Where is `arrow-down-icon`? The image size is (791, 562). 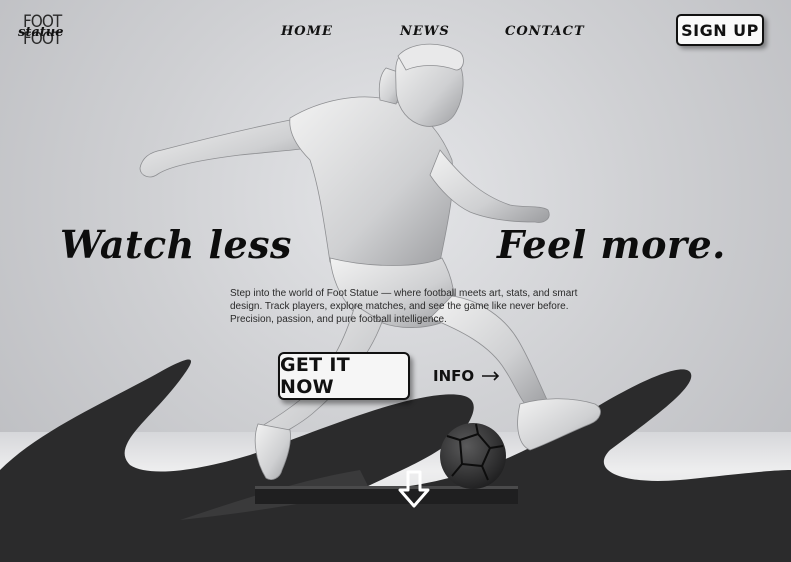 arrow-down-icon is located at coordinates (414, 489).